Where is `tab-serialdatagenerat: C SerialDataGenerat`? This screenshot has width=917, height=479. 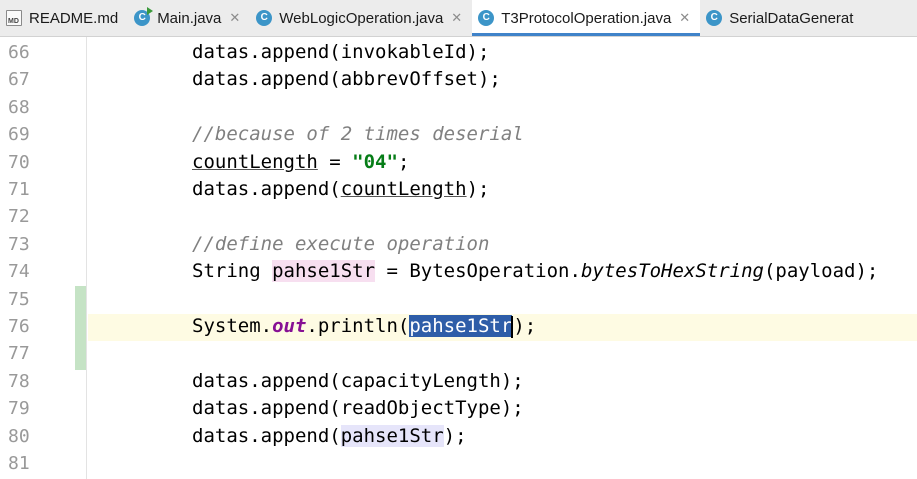 tab-serialdatagenerat: C SerialDataGenerat is located at coordinates (781, 18).